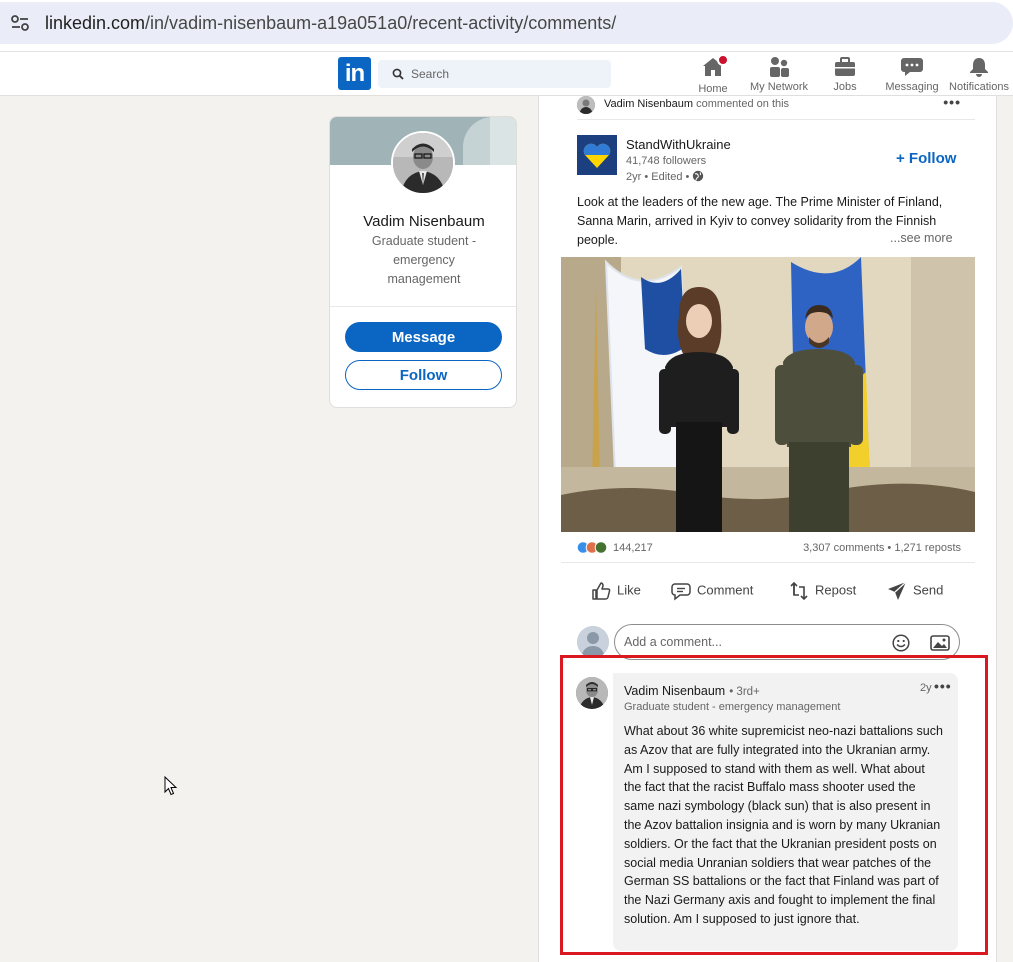  Describe the element at coordinates (678, 144) in the screenshot. I see `org-name: StandWithUkraine` at that location.